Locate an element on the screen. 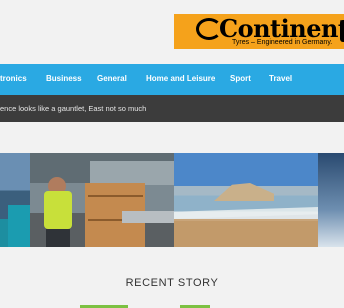 The width and height of the screenshot is (344, 308). teal-post is located at coordinates (19, 226).